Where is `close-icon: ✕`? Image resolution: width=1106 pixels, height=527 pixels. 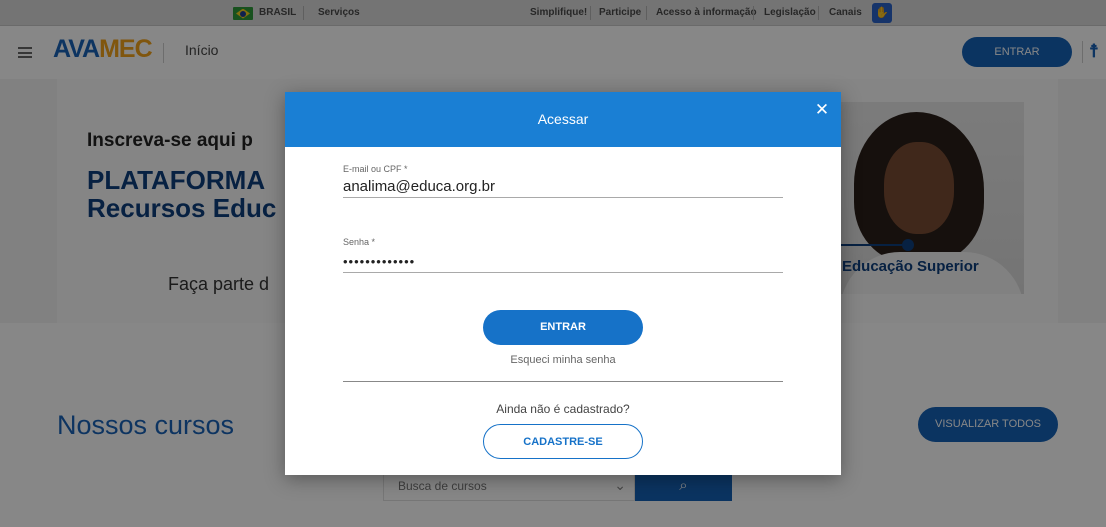
close-icon: ✕ is located at coordinates (822, 110).